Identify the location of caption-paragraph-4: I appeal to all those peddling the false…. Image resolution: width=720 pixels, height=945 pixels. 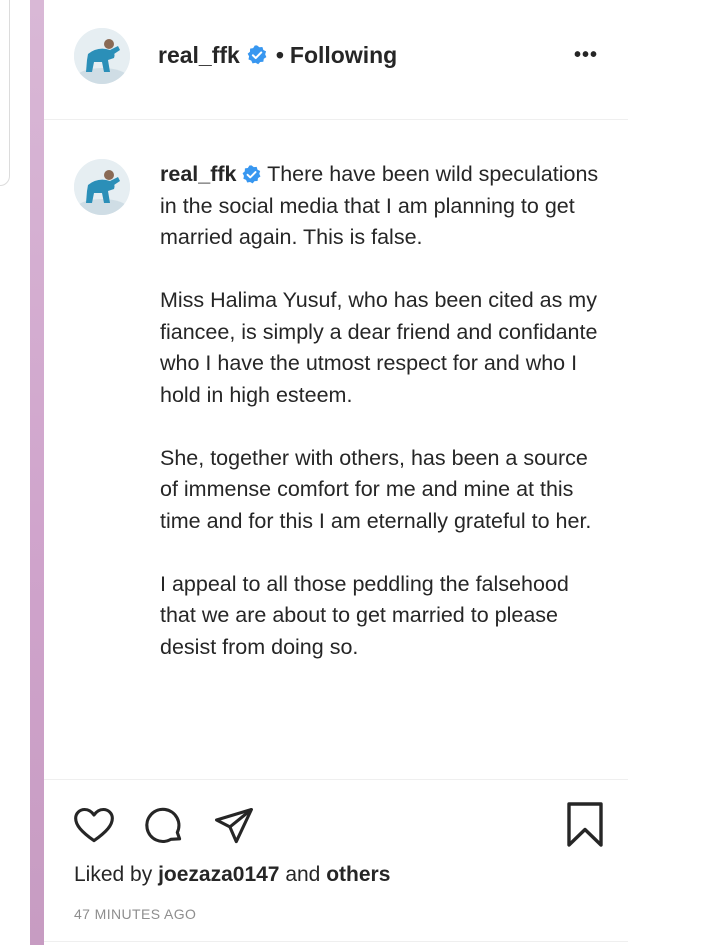
(364, 615).